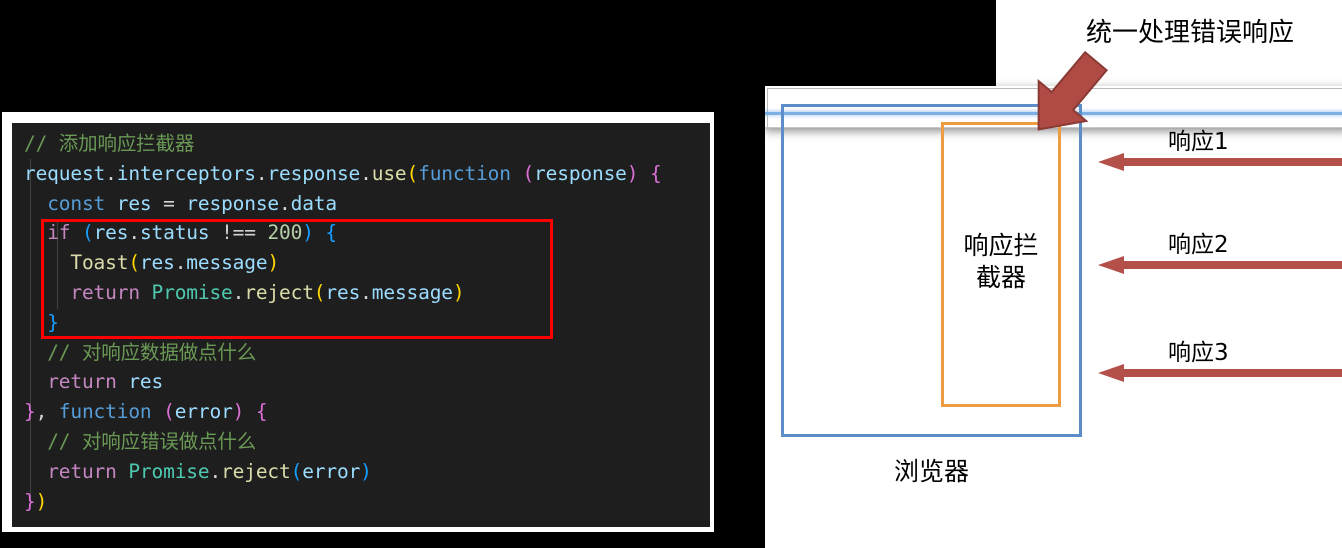 This screenshot has height=548, width=1342. What do you see at coordinates (174, 233) in the screenshot?
I see `code-token: status` at bounding box center [174, 233].